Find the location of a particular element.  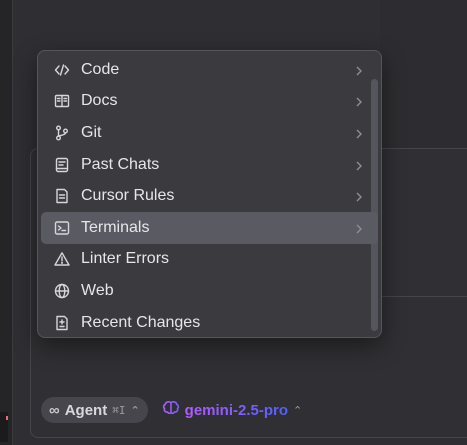

menu-item-terminals: Terminals is located at coordinates (209, 227).